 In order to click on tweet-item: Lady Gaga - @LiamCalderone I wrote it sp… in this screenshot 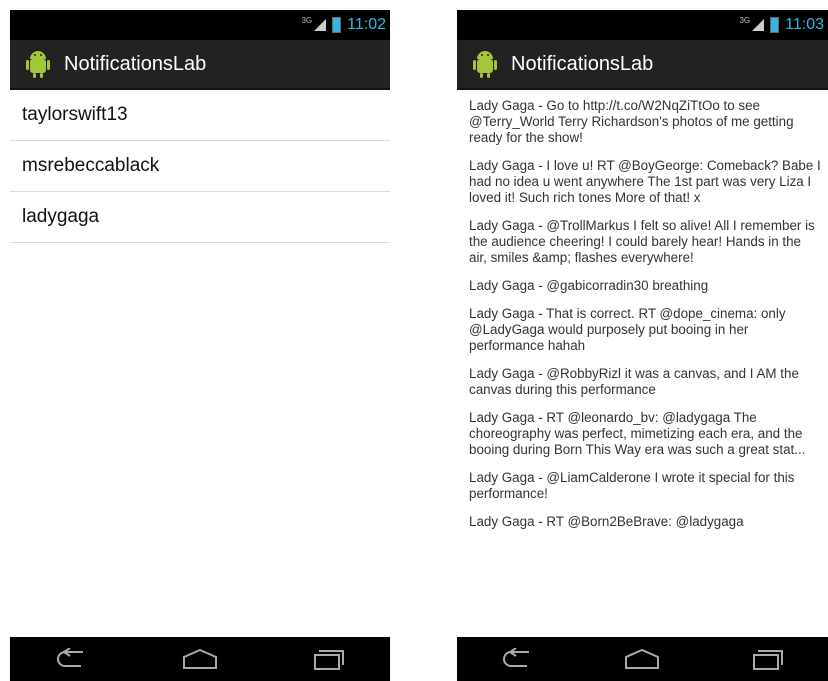, I will do `click(645, 486)`.